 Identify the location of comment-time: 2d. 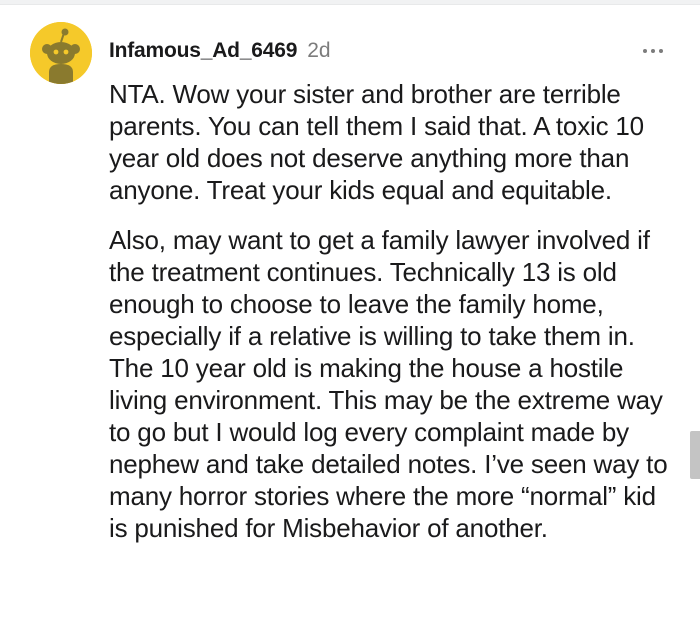
(319, 50).